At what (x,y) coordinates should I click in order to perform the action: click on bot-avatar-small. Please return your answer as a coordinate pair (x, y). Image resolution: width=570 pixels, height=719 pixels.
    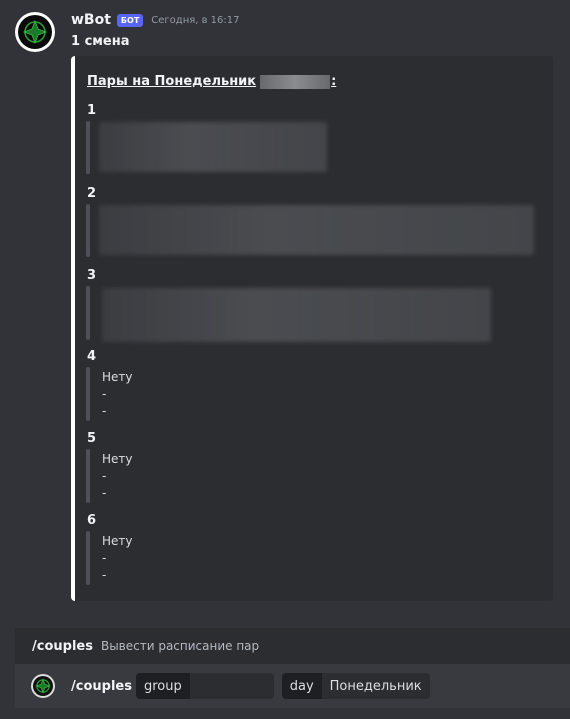
    Looking at the image, I should click on (43, 686).